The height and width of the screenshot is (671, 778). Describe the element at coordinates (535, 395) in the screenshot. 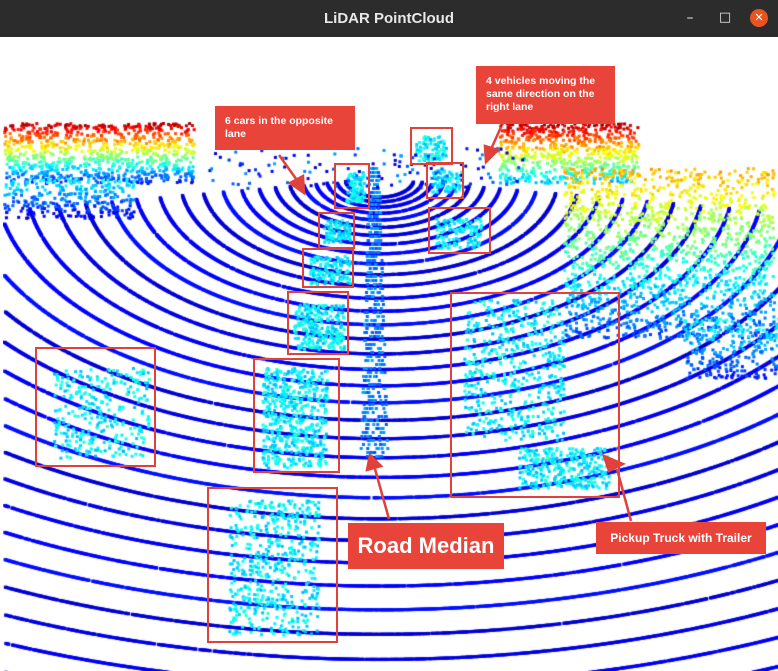

I see `bbox-pickup-truck` at that location.